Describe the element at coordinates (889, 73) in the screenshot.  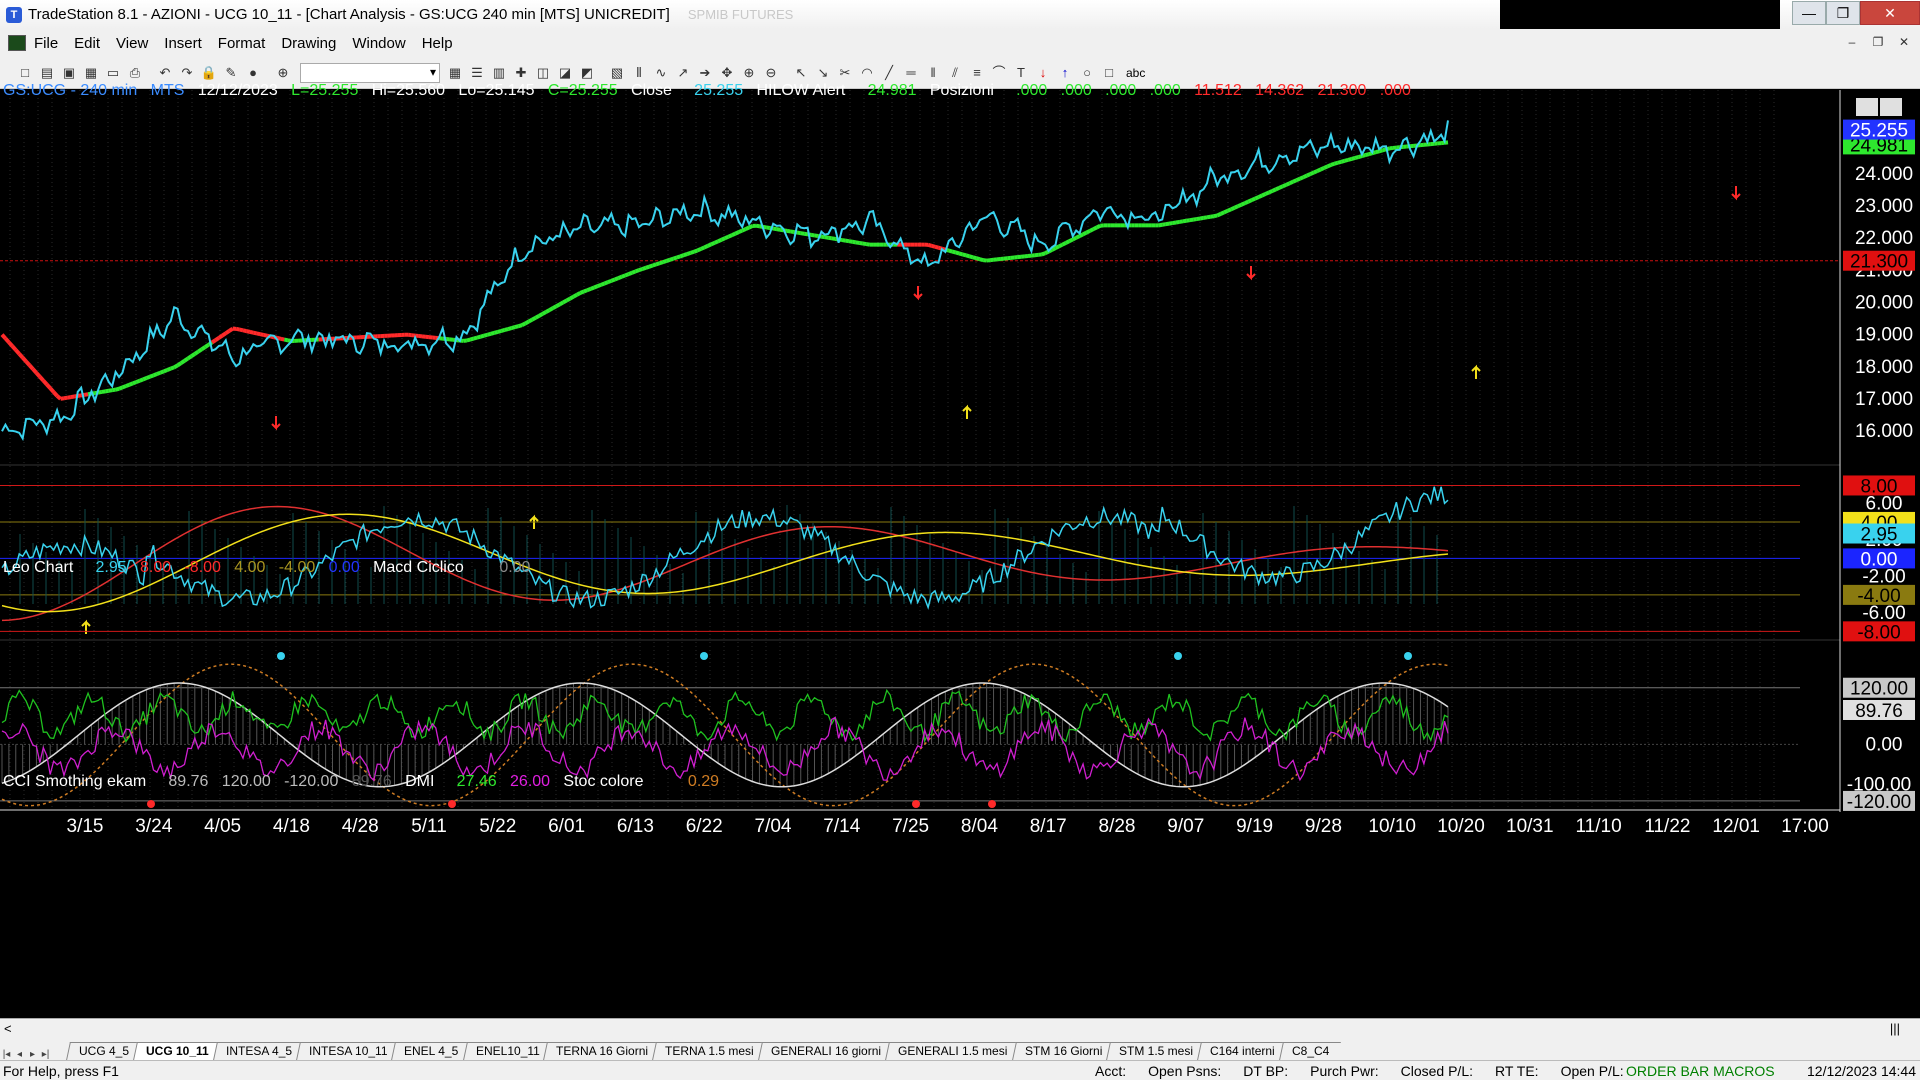
I see `line-icon: ╱` at that location.